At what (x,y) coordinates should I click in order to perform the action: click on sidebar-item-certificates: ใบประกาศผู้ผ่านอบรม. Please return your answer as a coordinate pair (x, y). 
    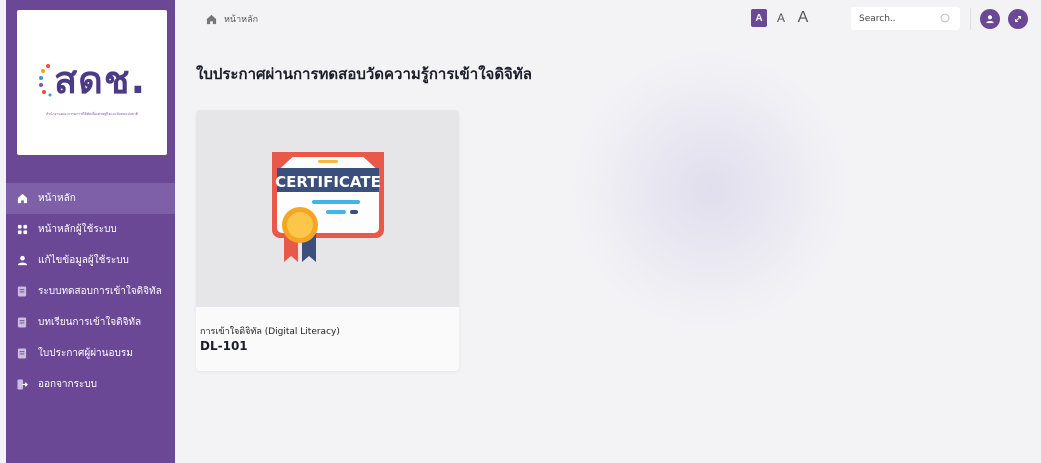
    Looking at the image, I should click on (90, 353).